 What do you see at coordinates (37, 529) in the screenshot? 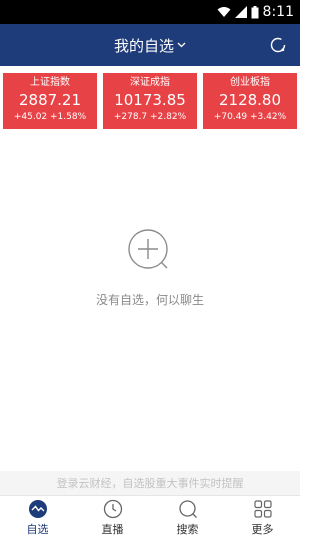
I see `tab-label: 自选` at bounding box center [37, 529].